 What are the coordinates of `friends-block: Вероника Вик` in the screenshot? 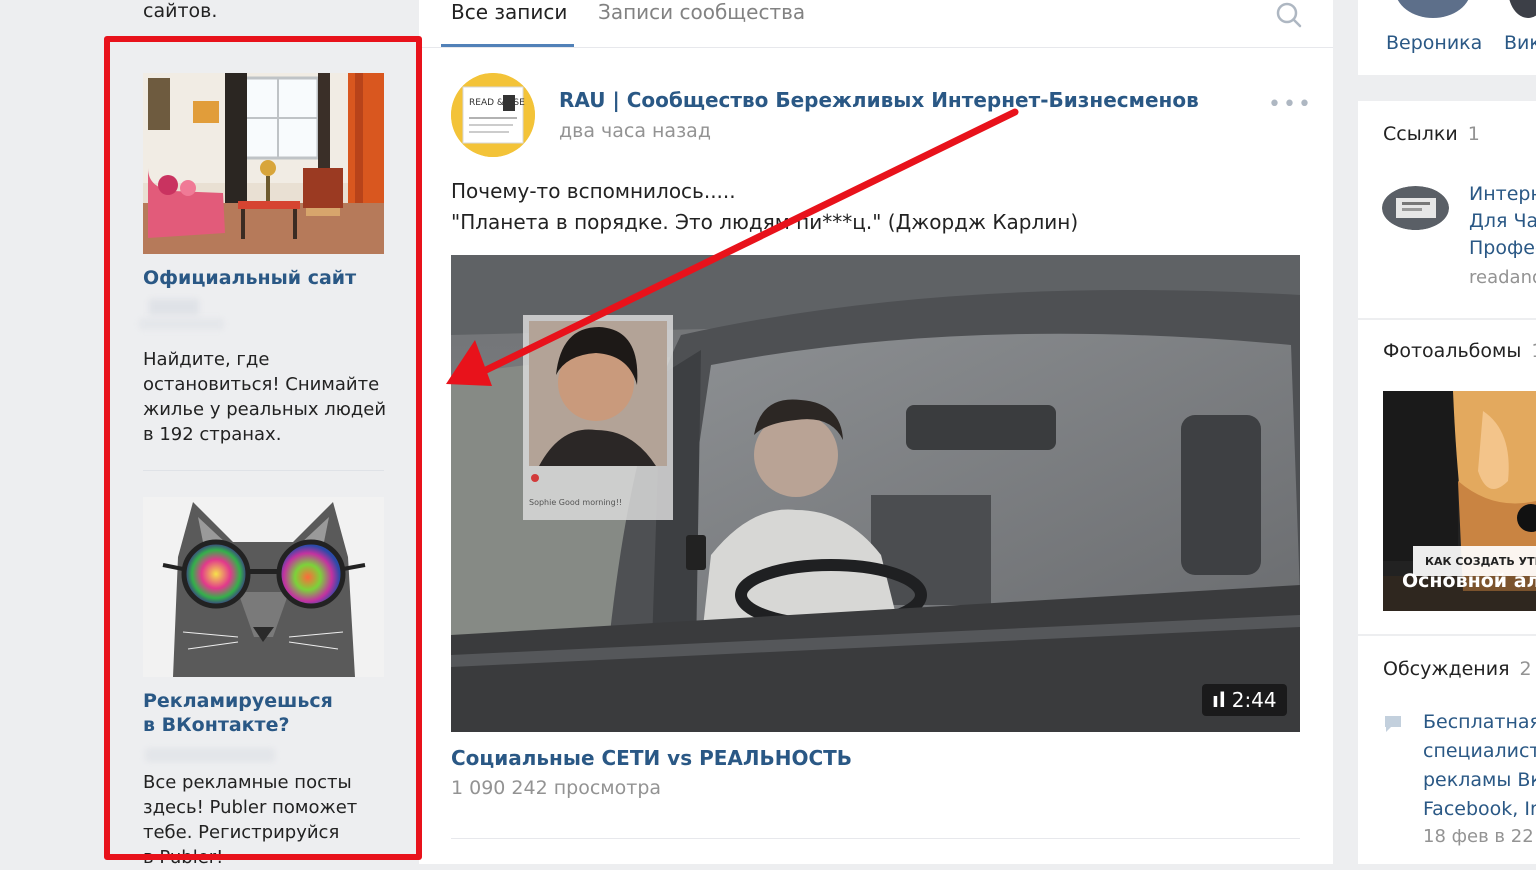 It's located at (1447, 37).